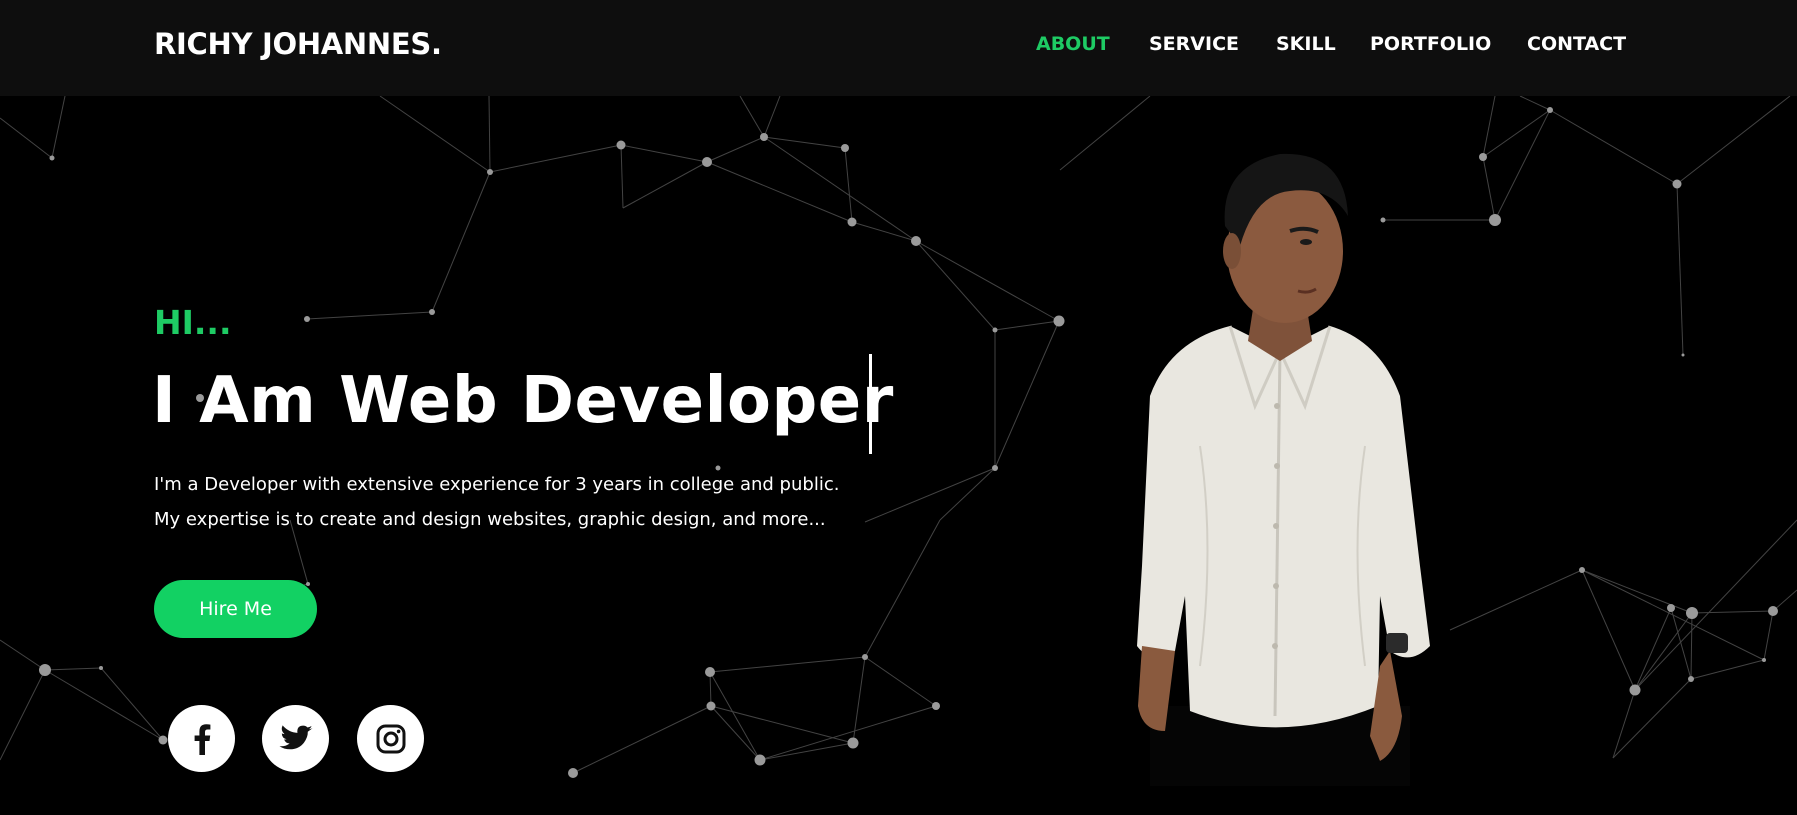 Image resolution: width=1797 pixels, height=815 pixels. Describe the element at coordinates (1073, 44) in the screenshot. I see `nav-link-about: ABOUT` at that location.